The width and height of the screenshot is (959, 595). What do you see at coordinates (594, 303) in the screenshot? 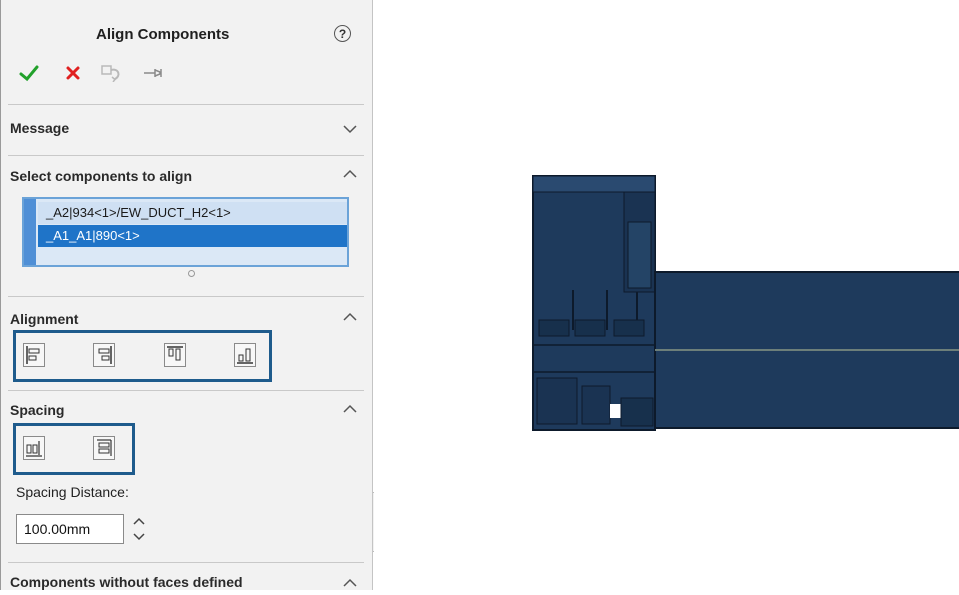
I see `component-left` at bounding box center [594, 303].